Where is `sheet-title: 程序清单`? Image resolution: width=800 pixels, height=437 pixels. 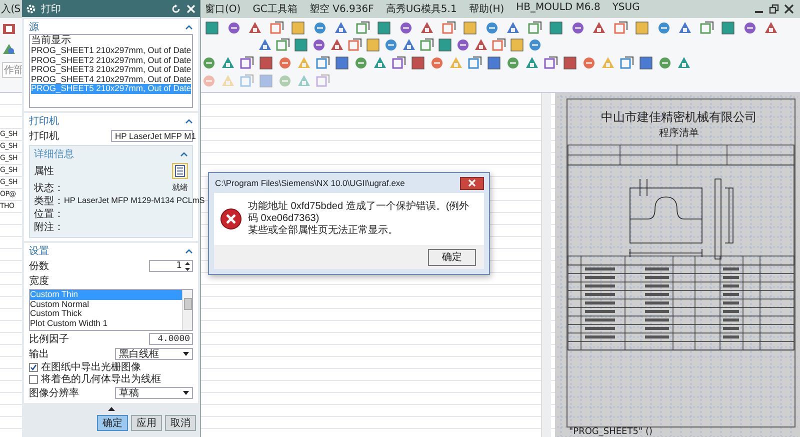 sheet-title: 程序清单 is located at coordinates (679, 133).